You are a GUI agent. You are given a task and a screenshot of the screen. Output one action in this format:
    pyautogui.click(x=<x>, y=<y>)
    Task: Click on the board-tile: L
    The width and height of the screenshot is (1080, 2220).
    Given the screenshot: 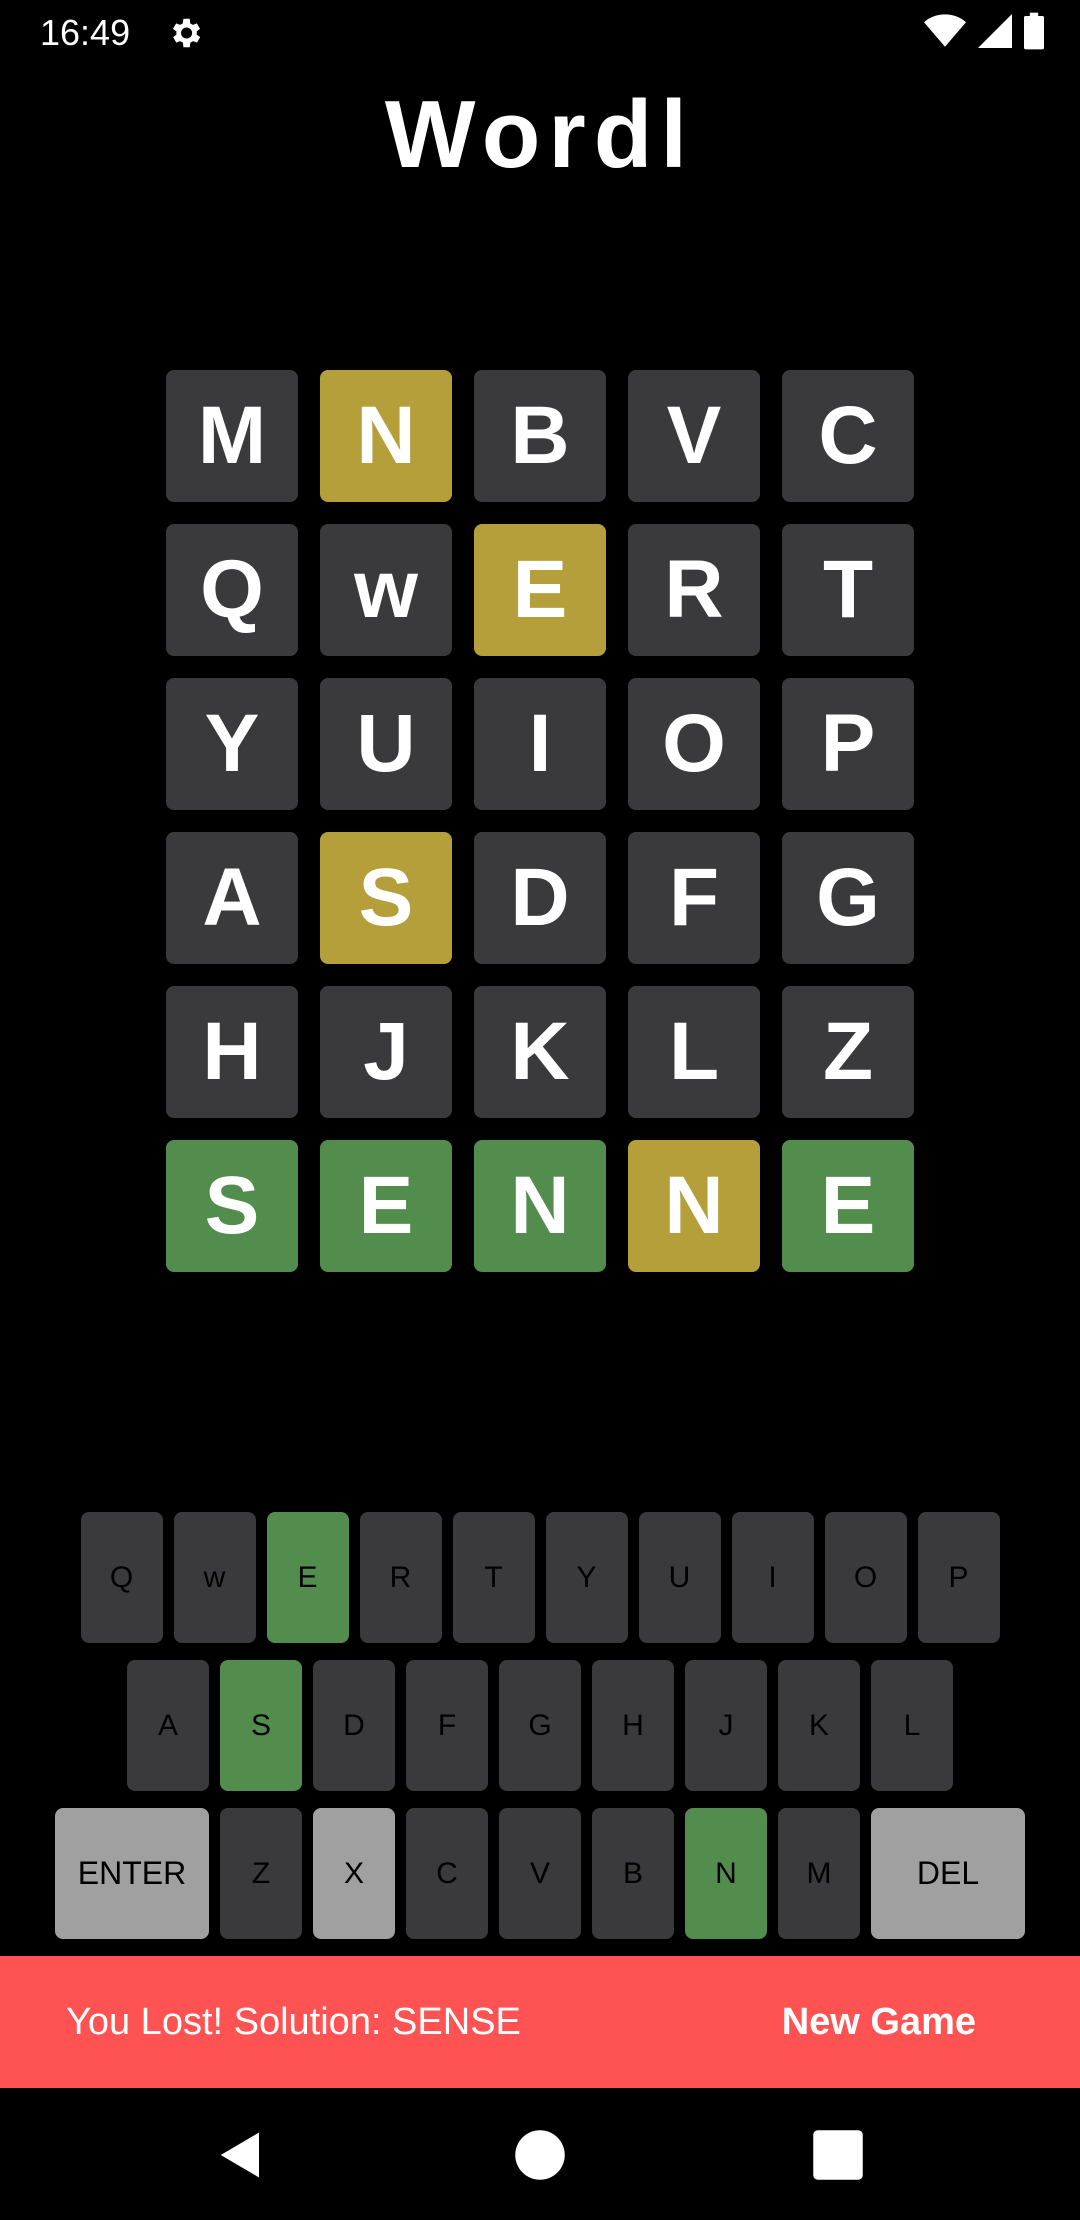 What is the action you would take?
    pyautogui.click(x=694, y=1052)
    